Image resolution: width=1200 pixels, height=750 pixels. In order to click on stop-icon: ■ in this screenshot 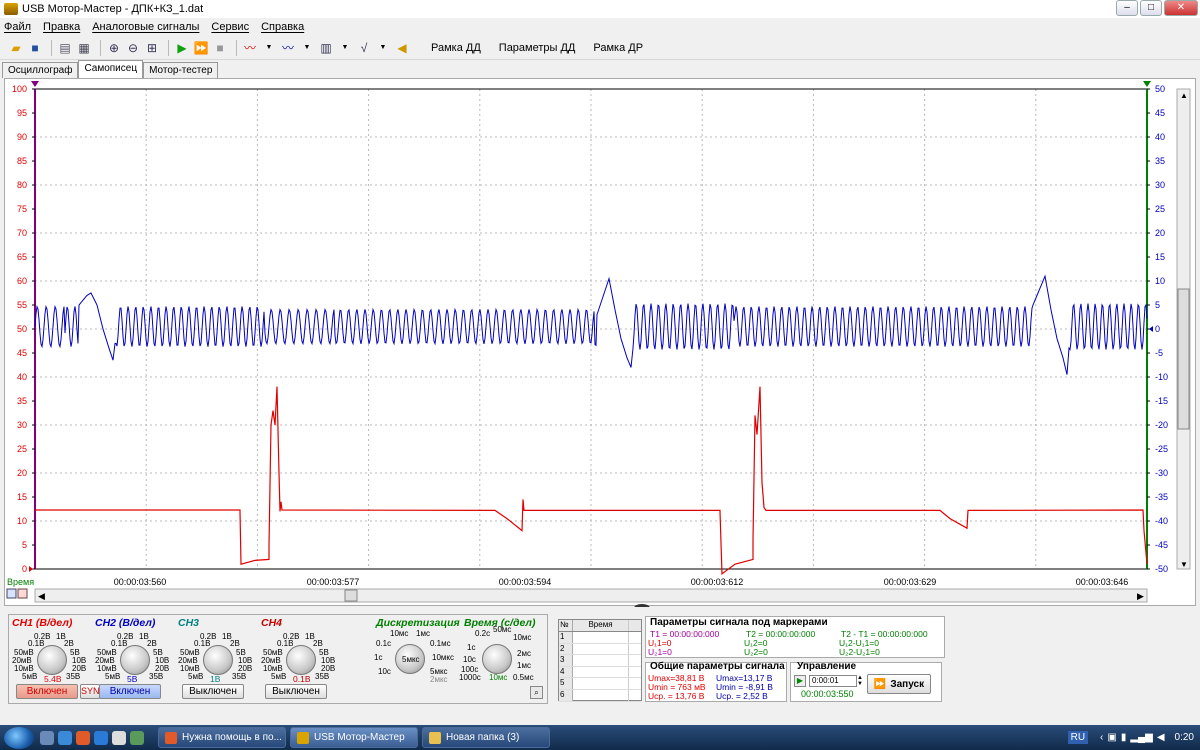, I will do `click(220, 48)`.